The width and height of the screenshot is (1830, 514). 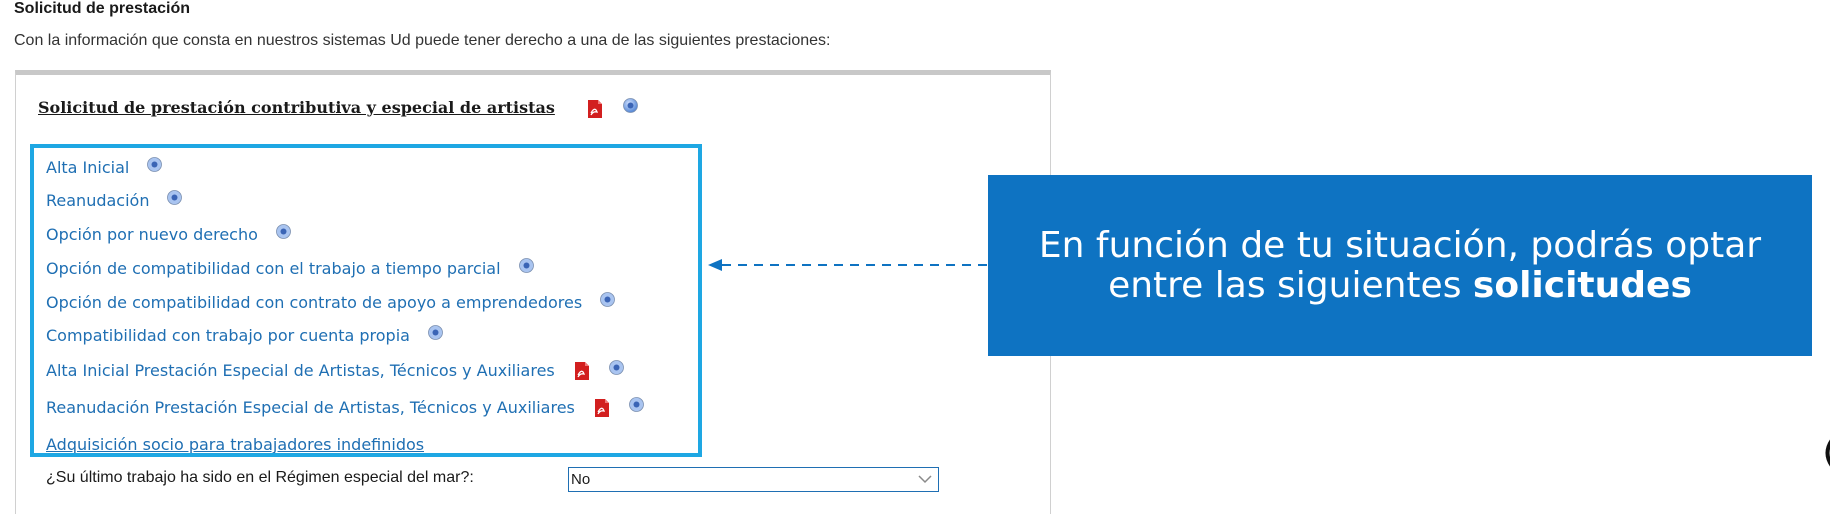 What do you see at coordinates (1582, 285) in the screenshot?
I see `callout-line2-bold: solicitudes` at bounding box center [1582, 285].